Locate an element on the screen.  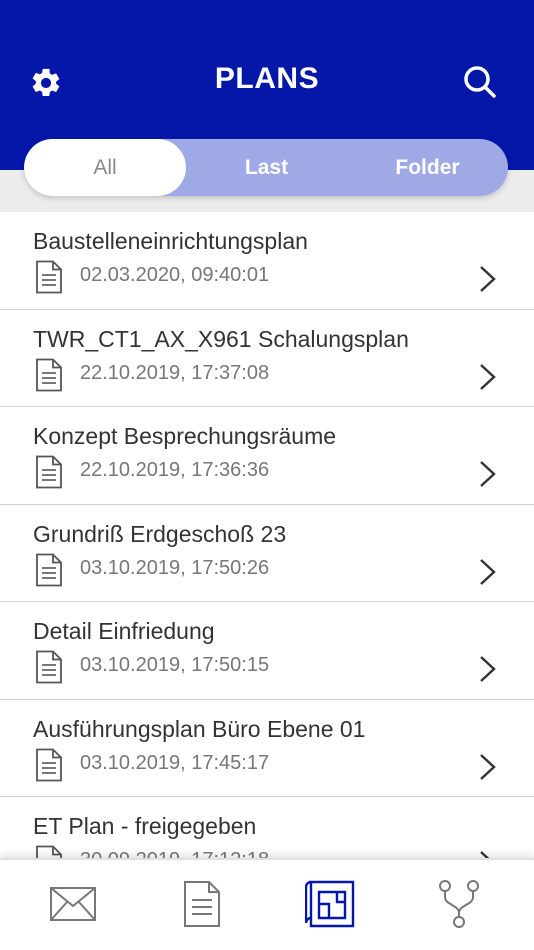
search-button is located at coordinates (480, 82).